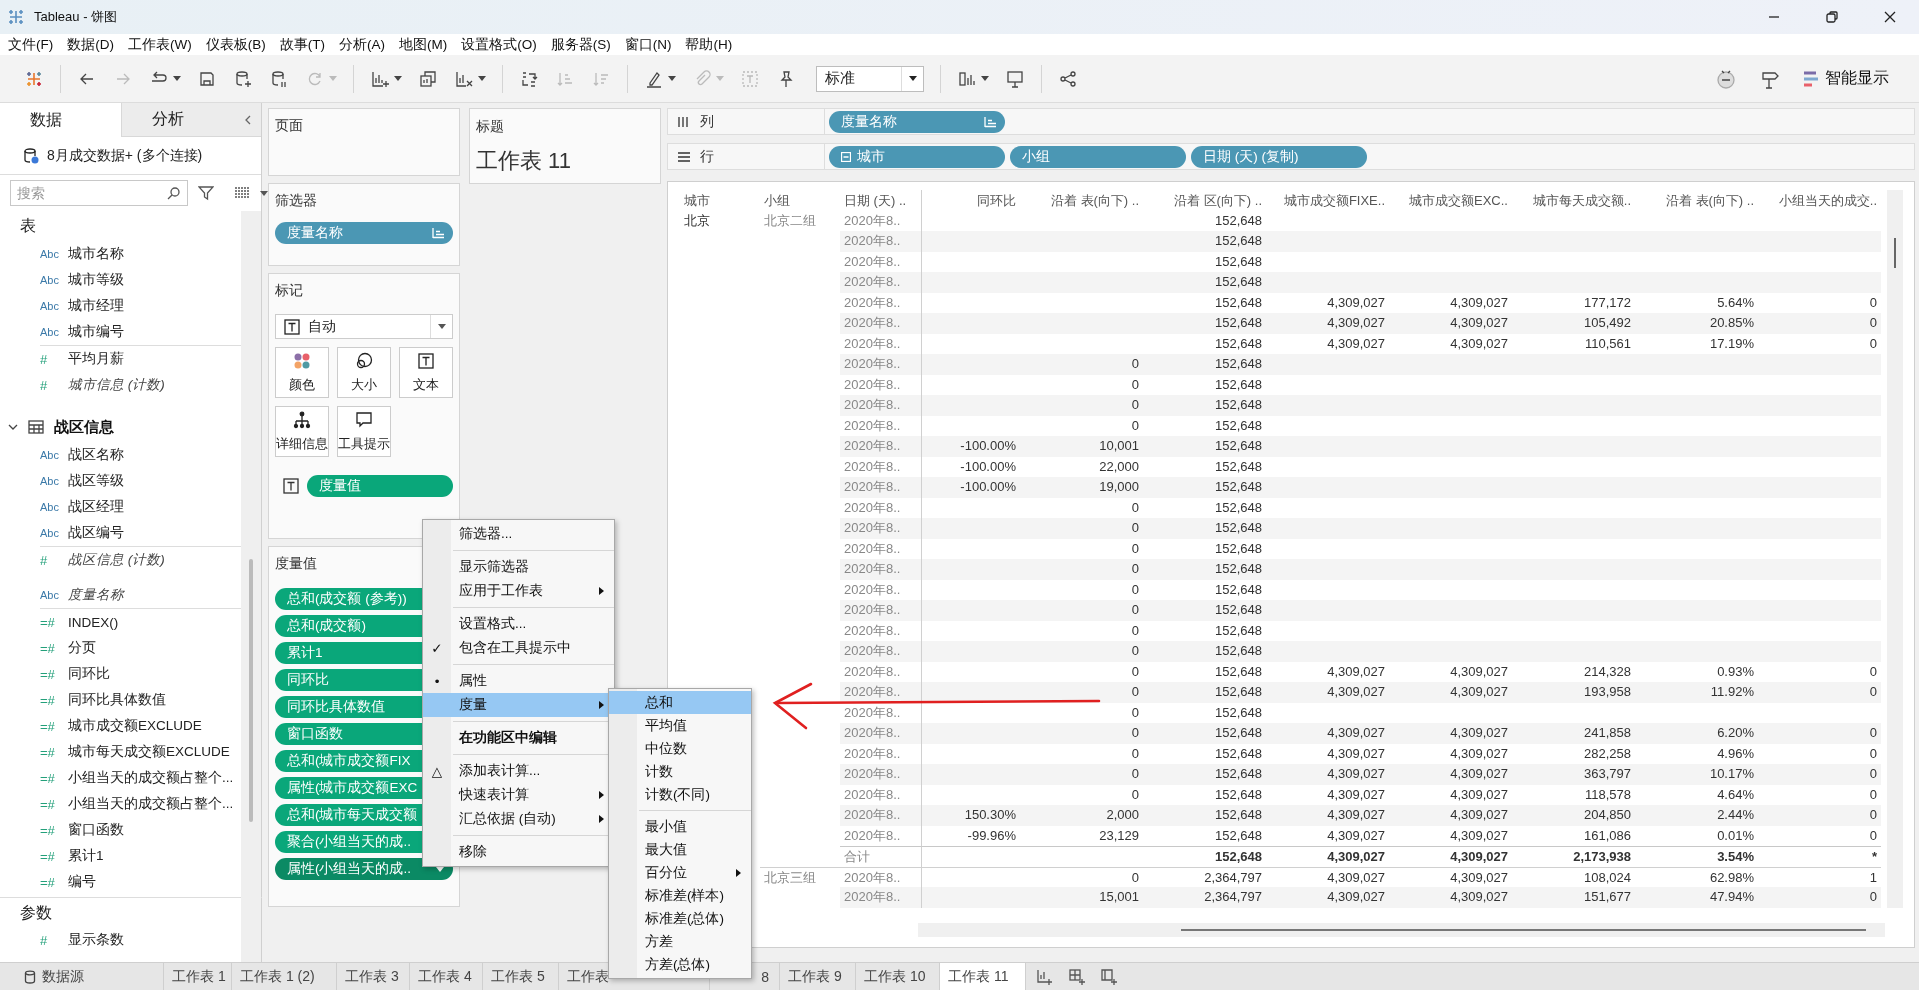 The width and height of the screenshot is (1919, 990). I want to click on sheet-tab: 工作表 5, so click(521, 976).